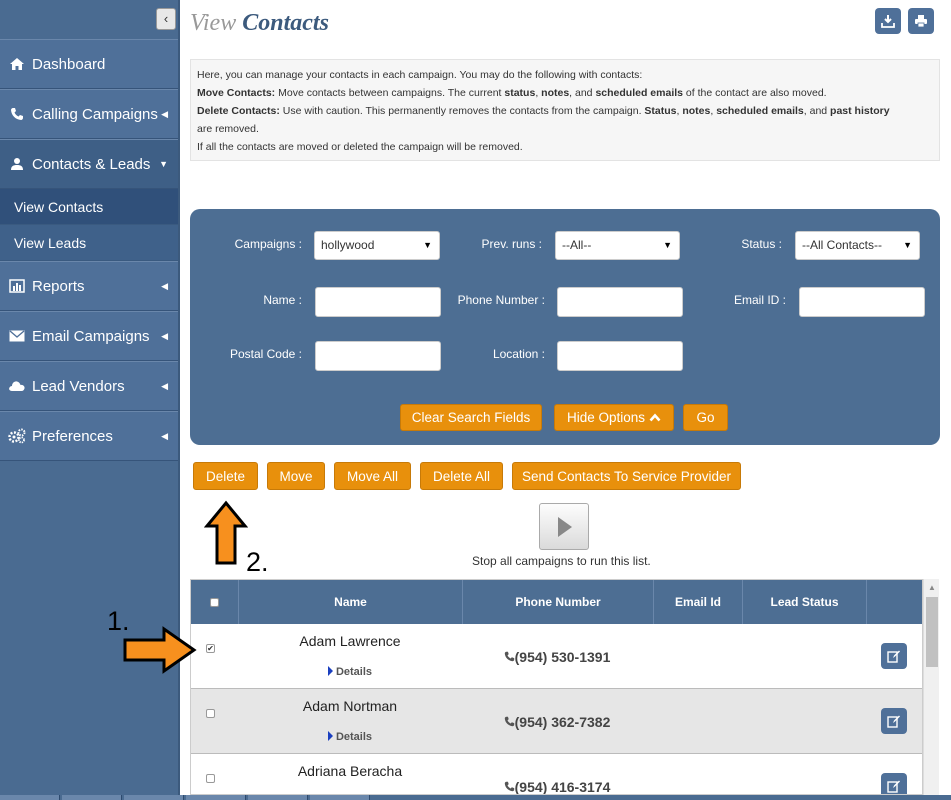  Describe the element at coordinates (17, 164) in the screenshot. I see `user-icon` at that location.